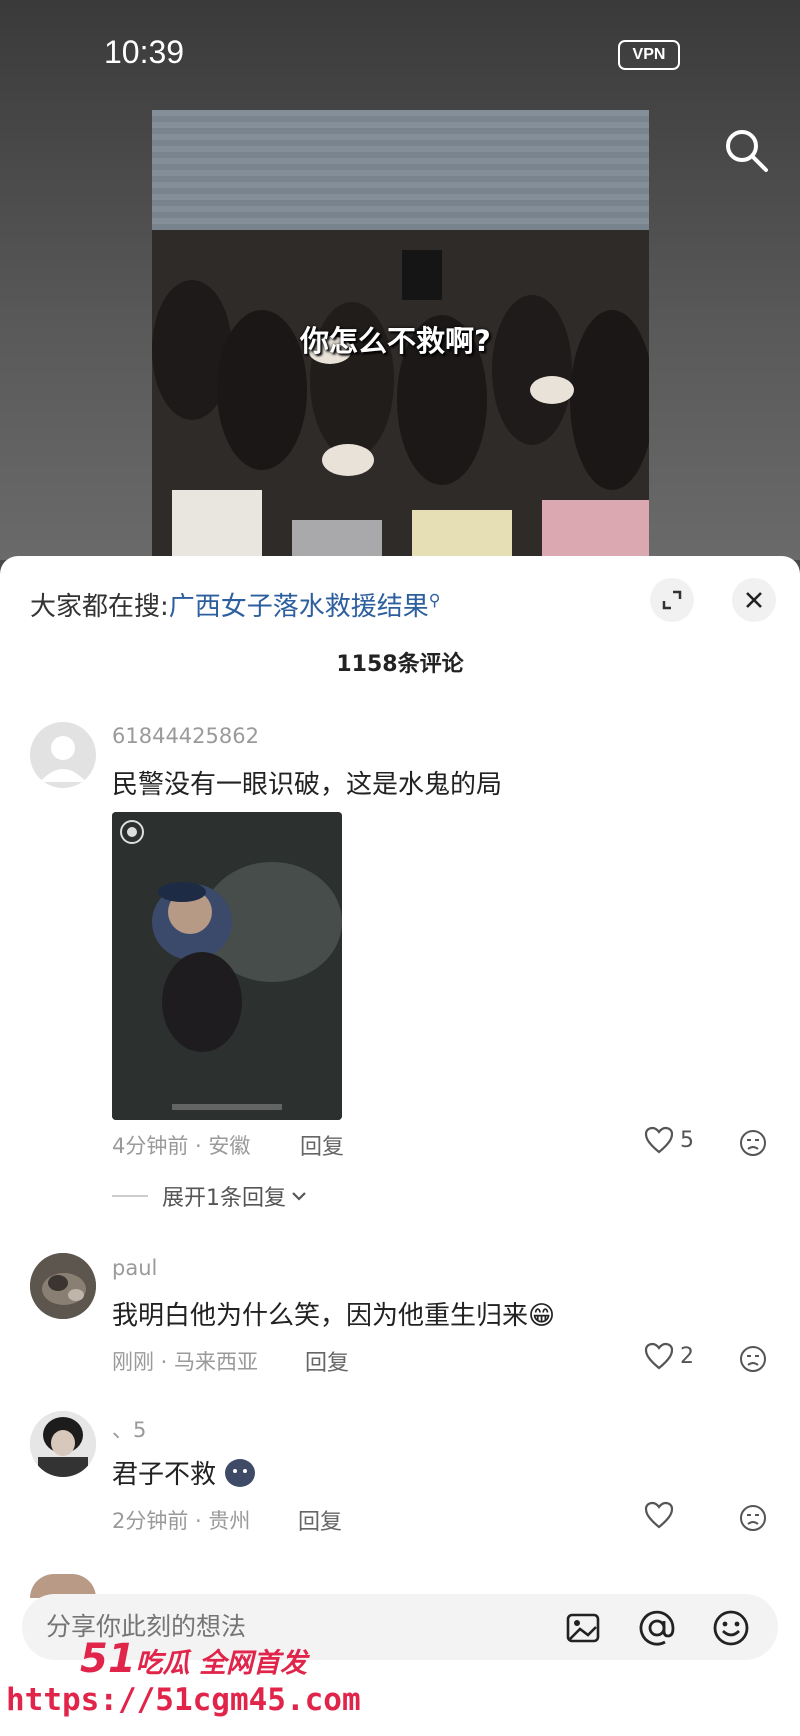 This screenshot has width=800, height=1736. I want to click on watermark-number: 51, so click(108, 1659).